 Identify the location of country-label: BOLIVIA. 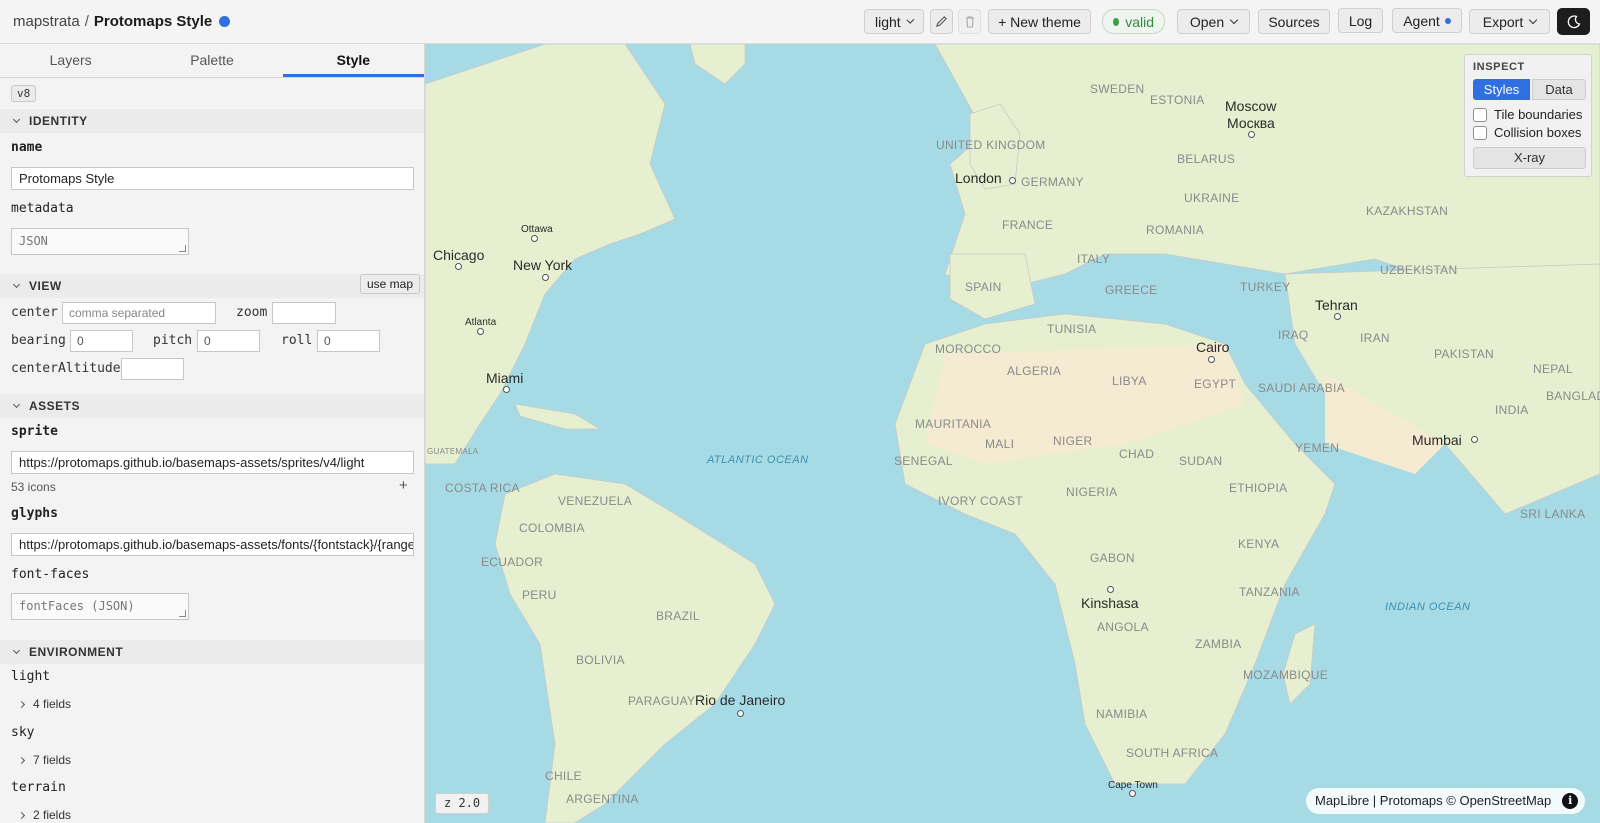
(600, 660).